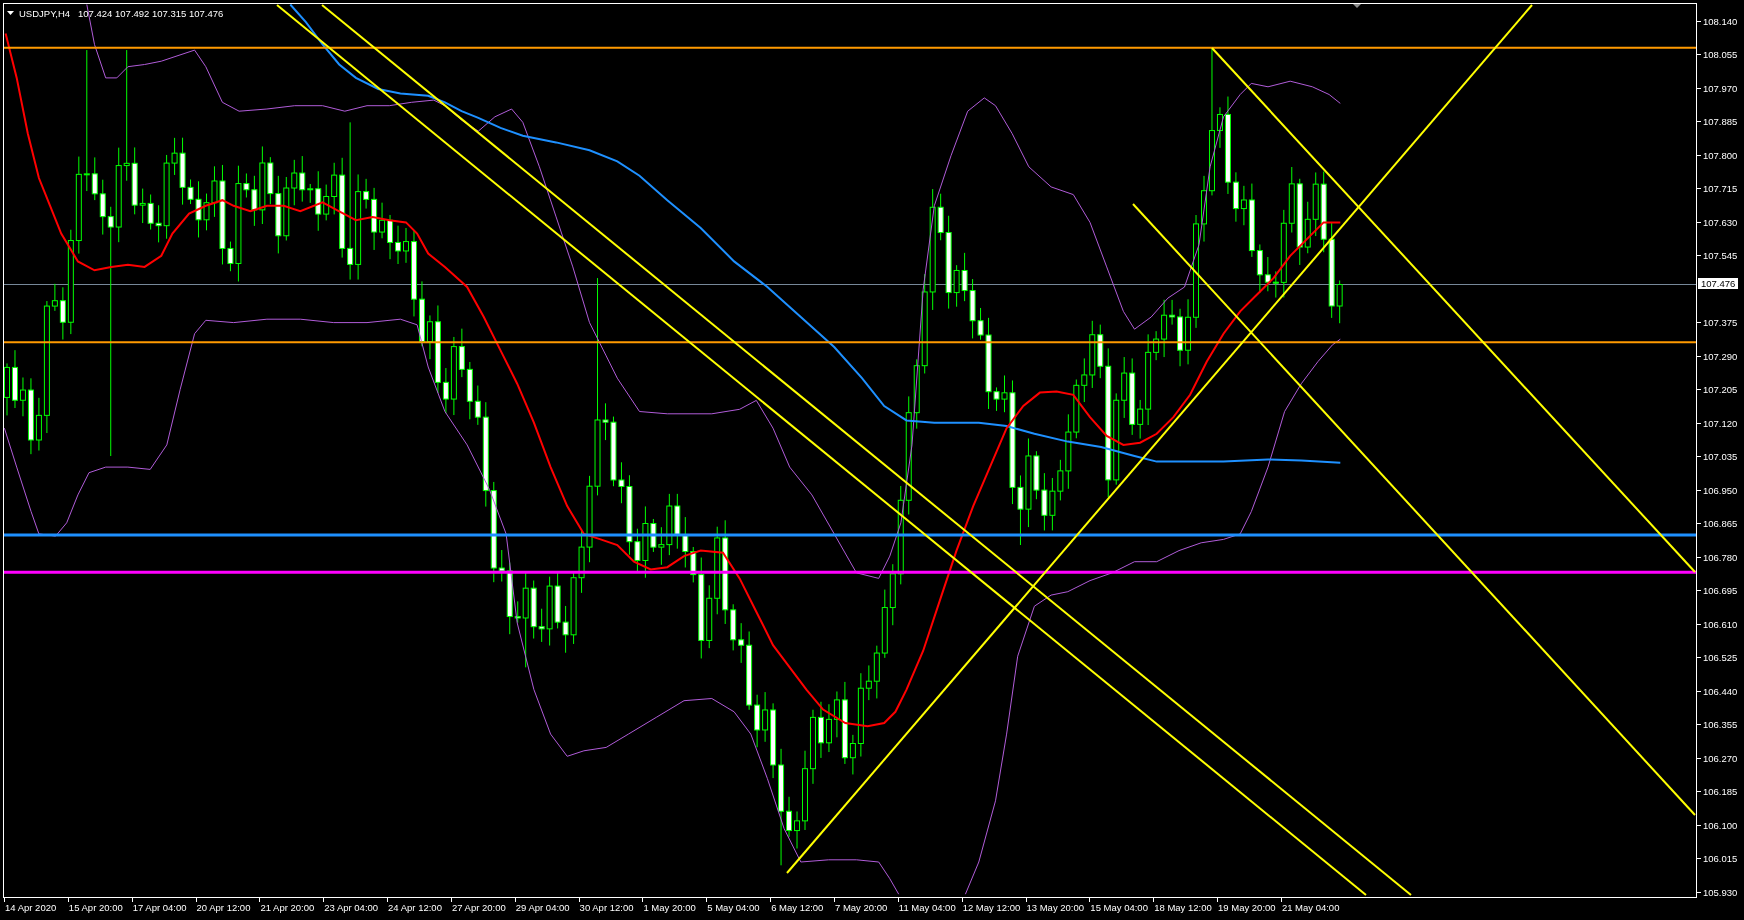 The width and height of the screenshot is (1744, 920). I want to click on price-label: 108.140, so click(1720, 21).